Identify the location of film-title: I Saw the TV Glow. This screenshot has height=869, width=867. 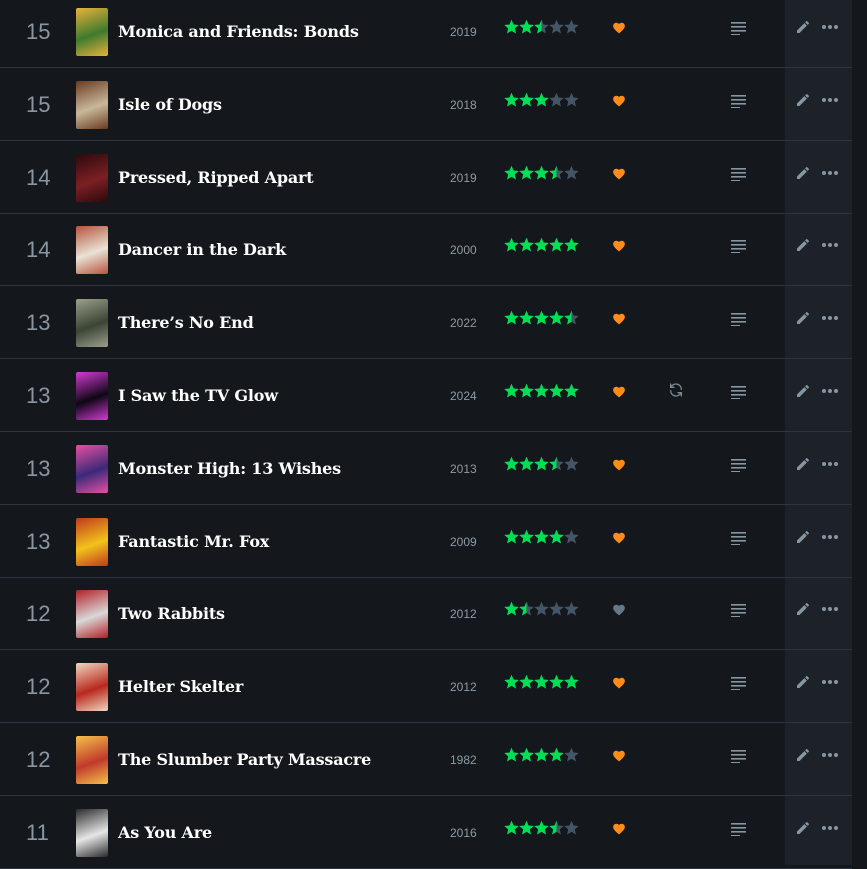
(198, 396).